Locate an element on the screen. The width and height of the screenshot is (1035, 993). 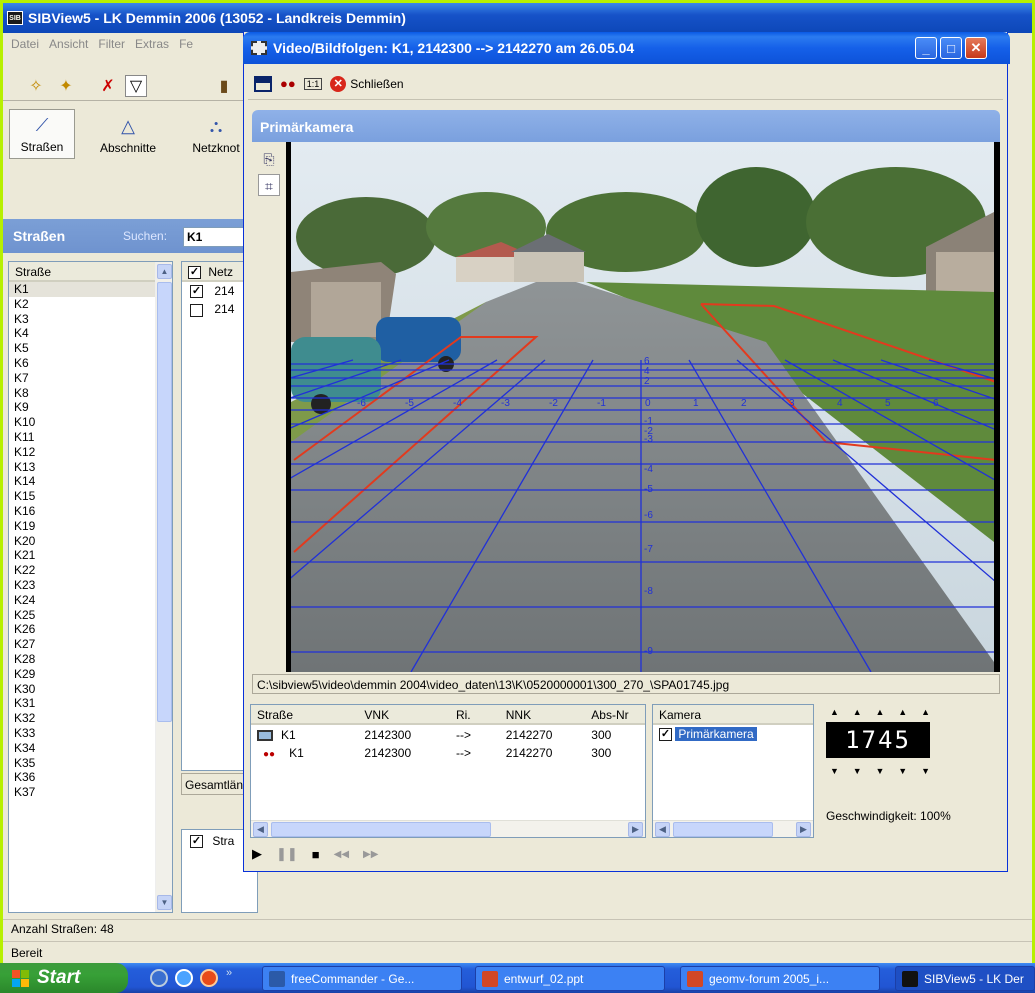
scroll-down-icon: ▼ is located at coordinates (164, 902).